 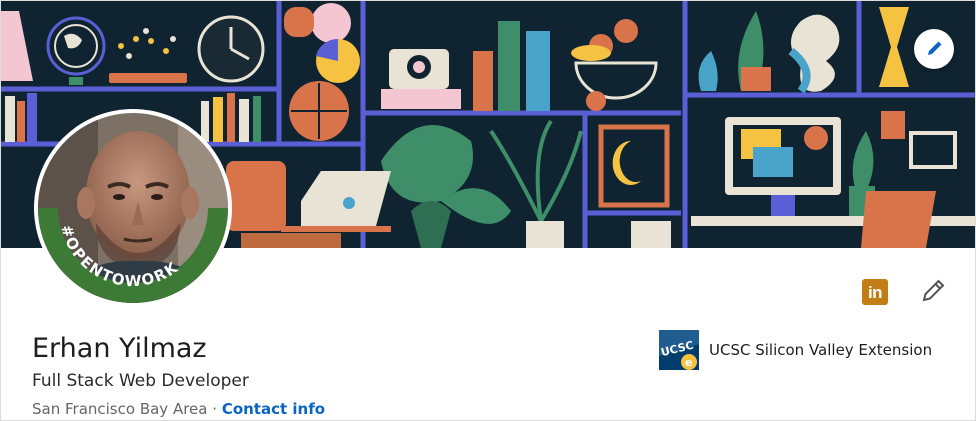 I want to click on edit-banner-button, so click(x=934, y=49).